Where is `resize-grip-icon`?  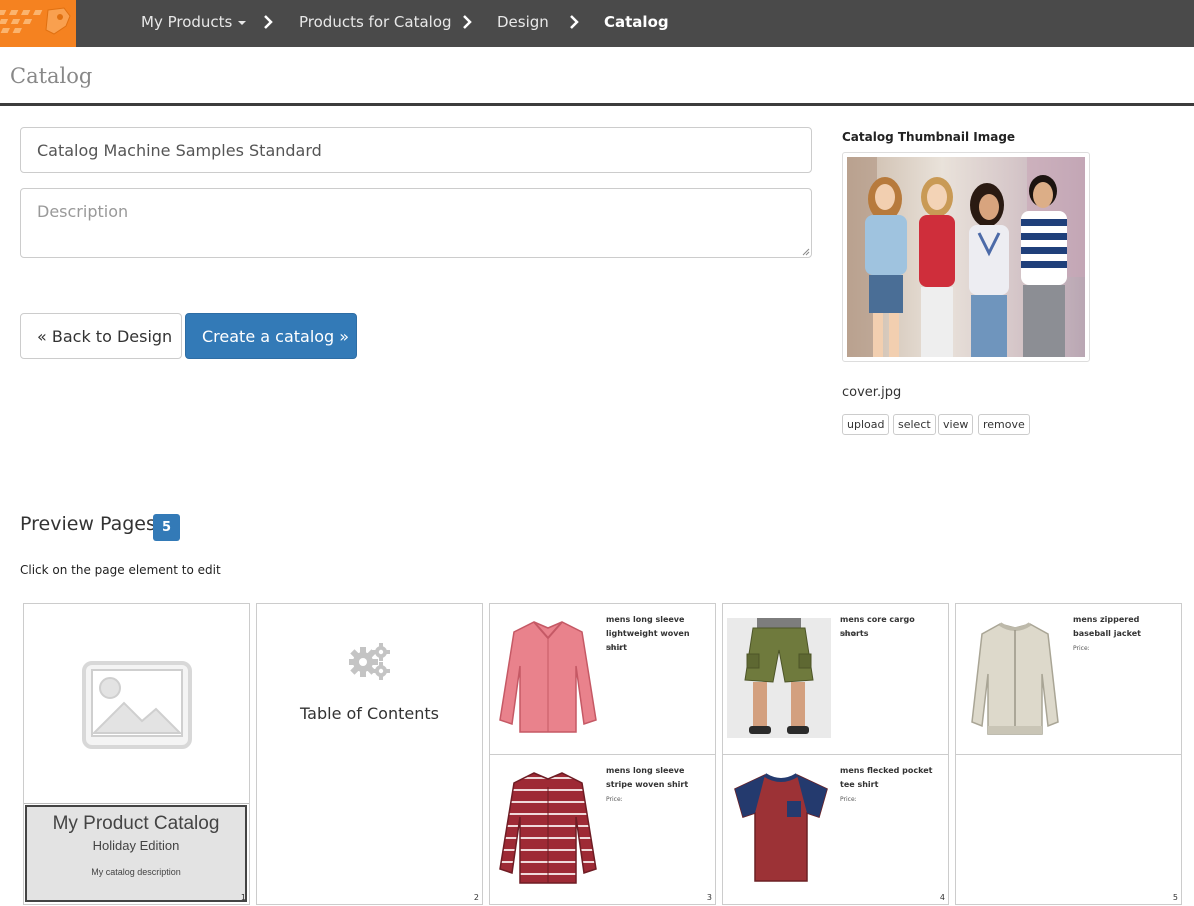
resize-grip-icon is located at coordinates (806, 252).